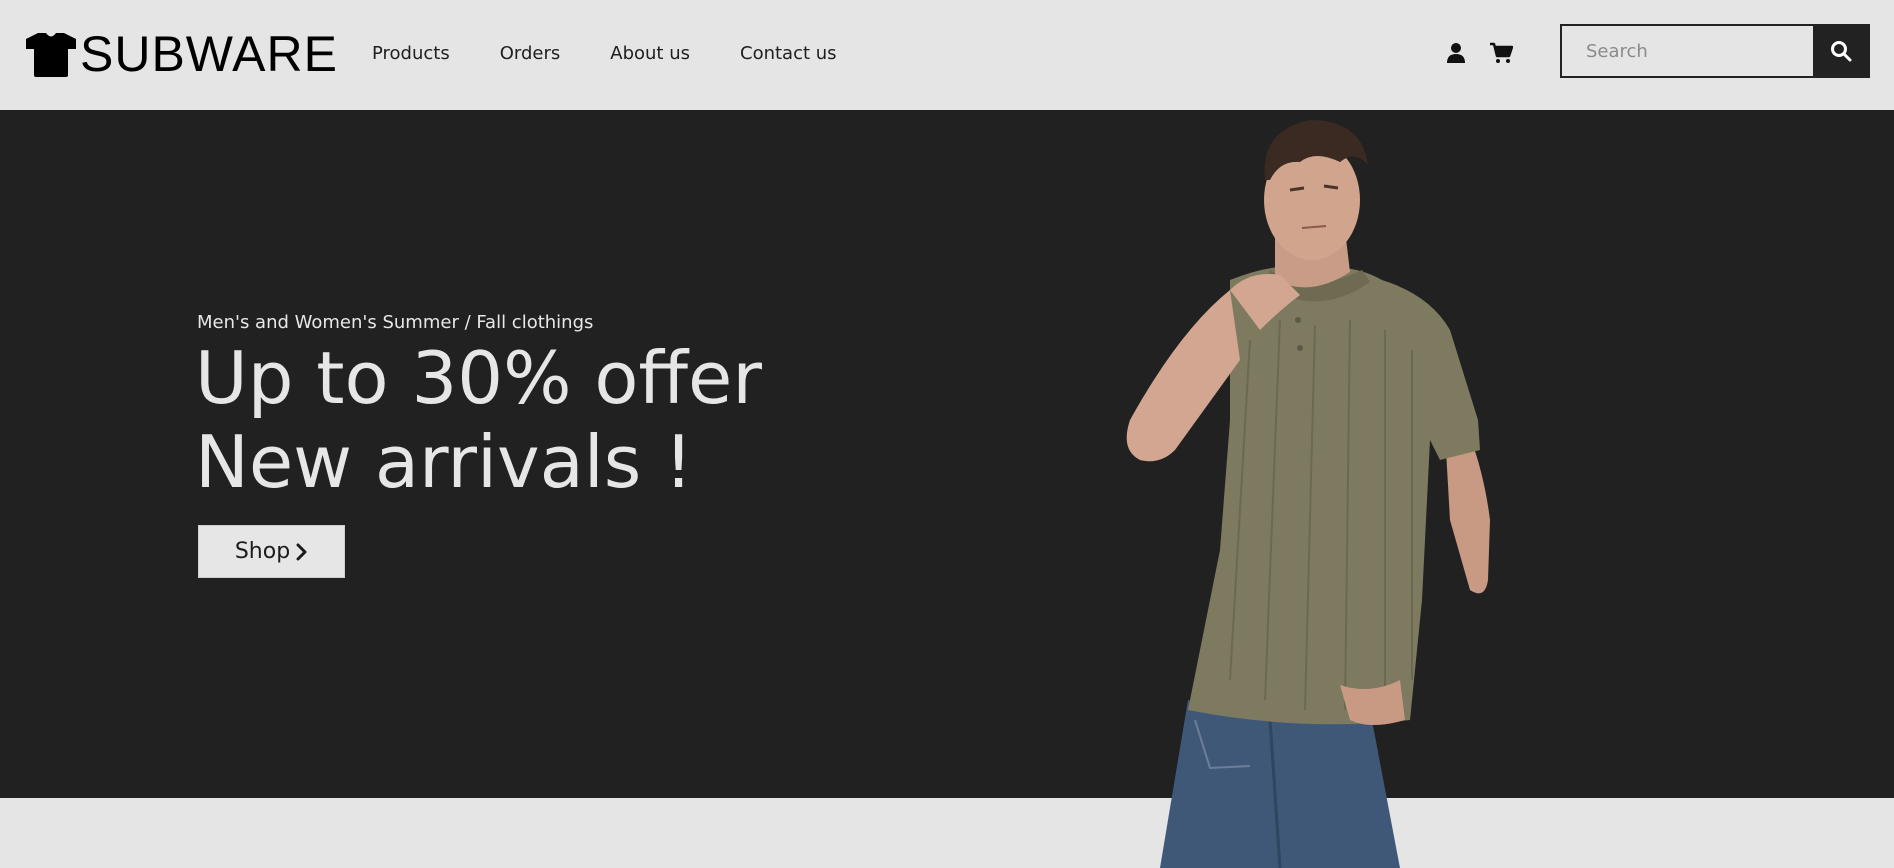 The image size is (1894, 868). I want to click on nav-contact-us: Contact us, so click(788, 54).